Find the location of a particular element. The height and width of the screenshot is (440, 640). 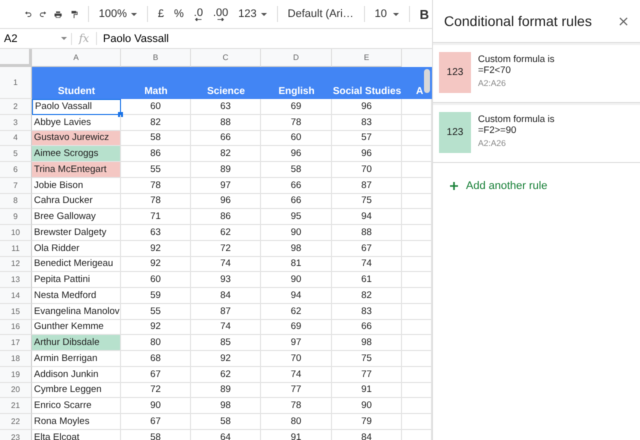

table-cell: 82 is located at coordinates (226, 154).